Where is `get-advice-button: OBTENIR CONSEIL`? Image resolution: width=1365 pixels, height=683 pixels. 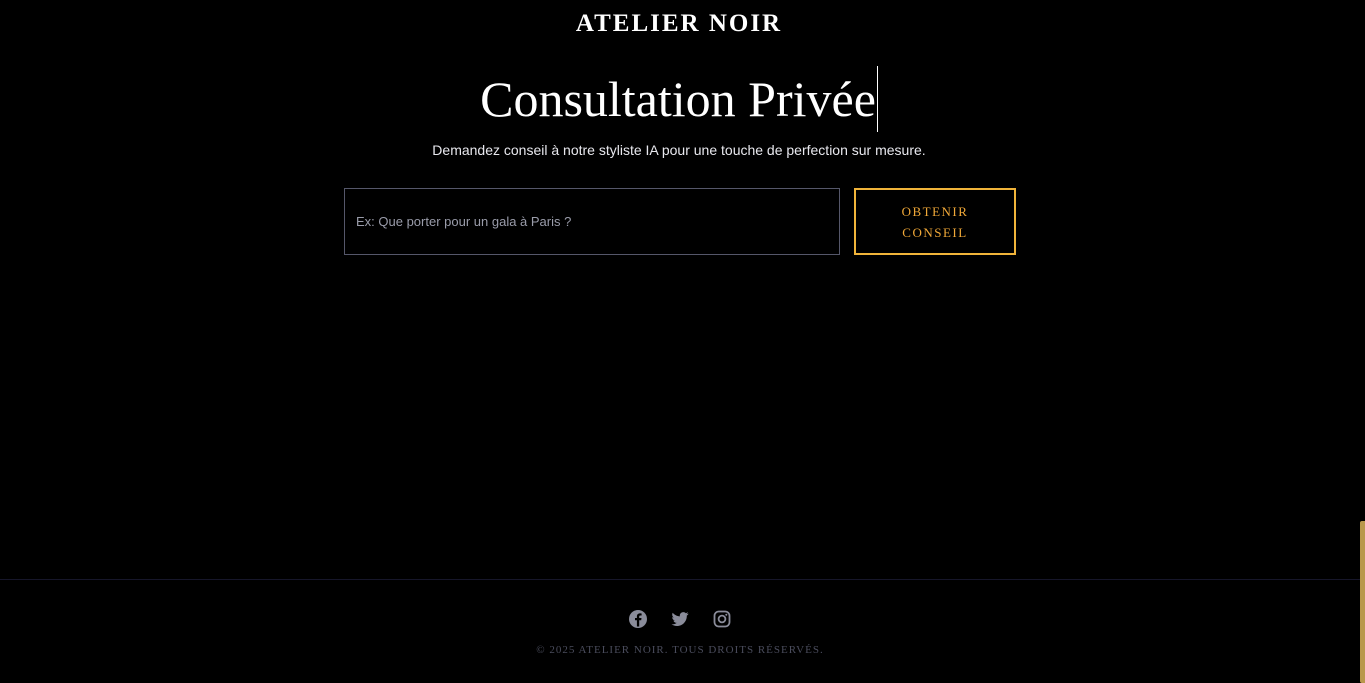
get-advice-button: OBTENIR CONSEIL is located at coordinates (935, 221).